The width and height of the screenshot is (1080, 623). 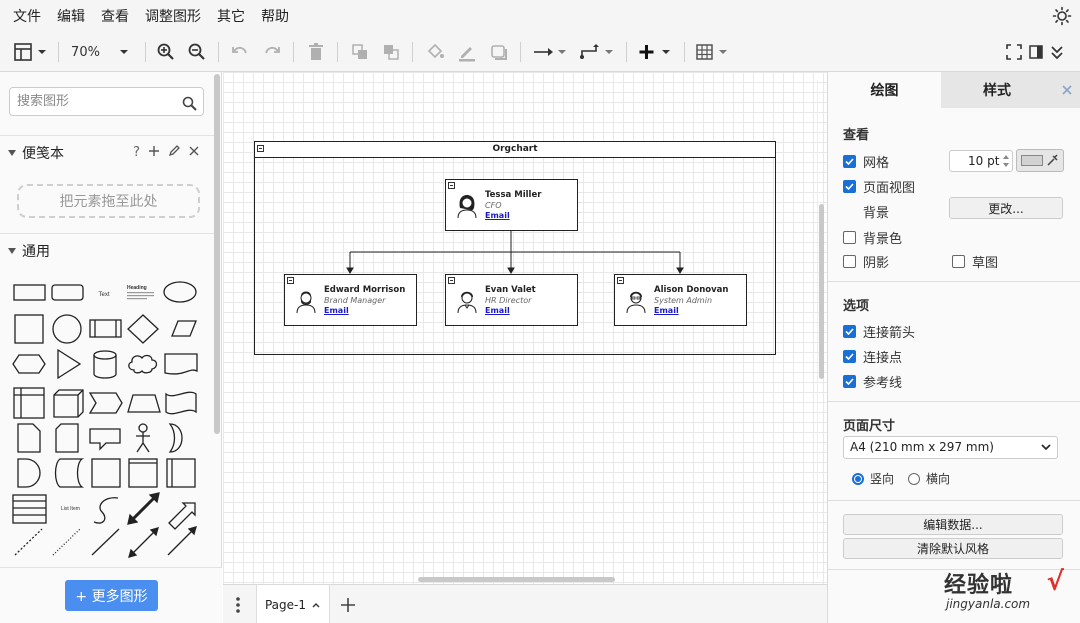 What do you see at coordinates (180, 292) in the screenshot?
I see `shape-ellipse` at bounding box center [180, 292].